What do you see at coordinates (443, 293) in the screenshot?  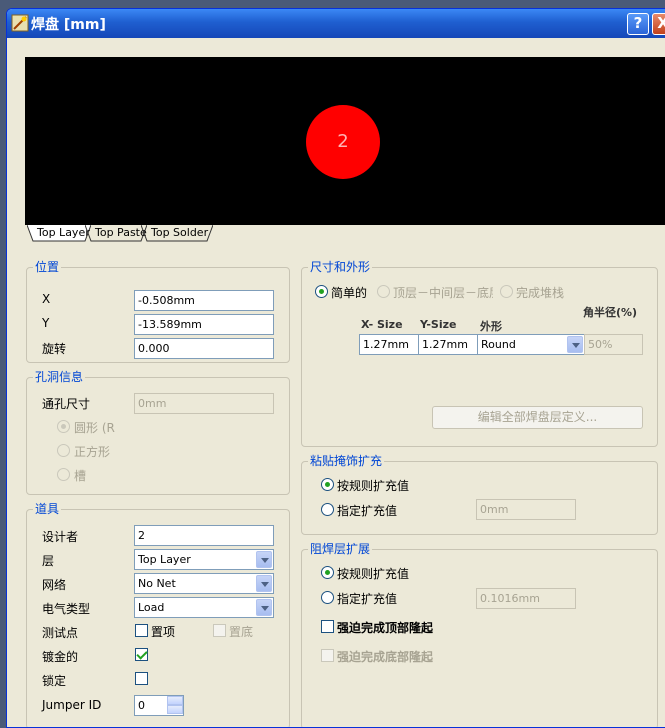 I see `mode-tmb-label: 顶层－中间层－底层` at bounding box center [443, 293].